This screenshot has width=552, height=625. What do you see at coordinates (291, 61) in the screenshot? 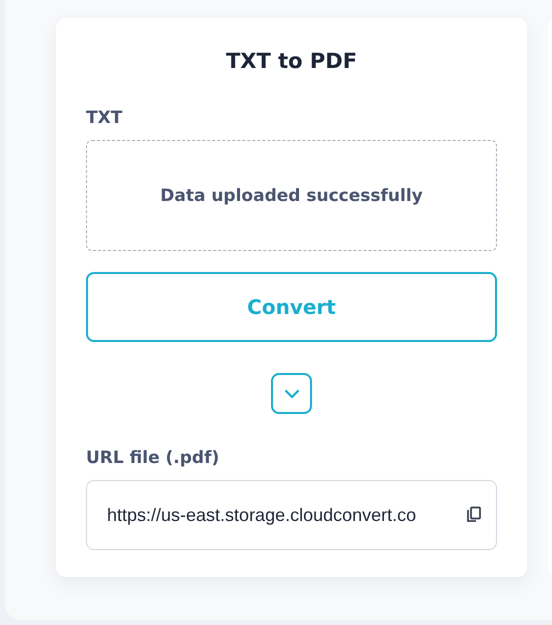
I see `card-title: TXT to PDF` at bounding box center [291, 61].